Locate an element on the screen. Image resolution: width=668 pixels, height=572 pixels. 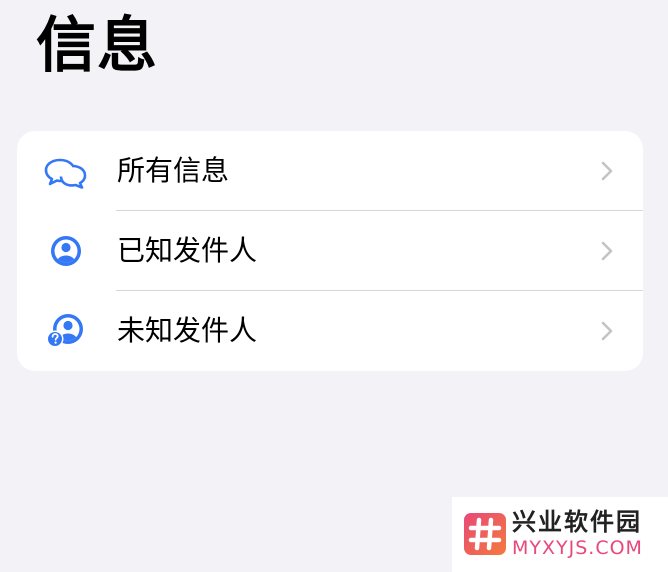
watermark-domain: MYXYJS.COM is located at coordinates (577, 548).